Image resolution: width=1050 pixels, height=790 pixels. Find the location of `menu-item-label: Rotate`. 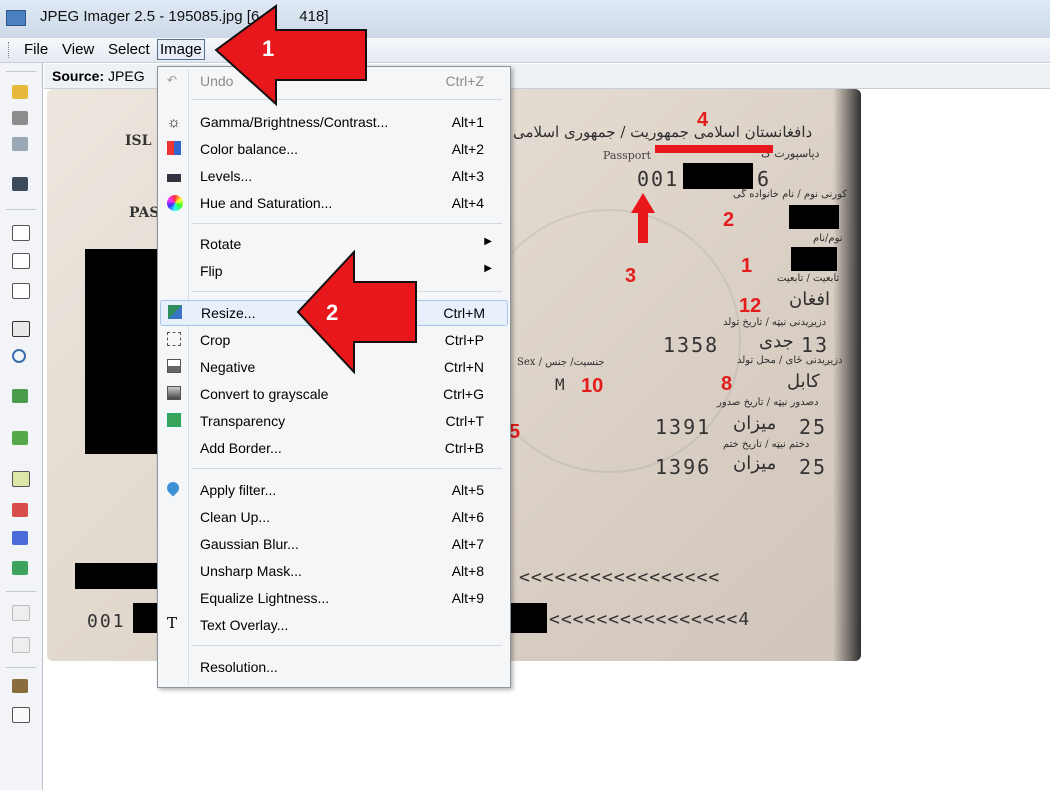

menu-item-label: Rotate is located at coordinates (221, 244).